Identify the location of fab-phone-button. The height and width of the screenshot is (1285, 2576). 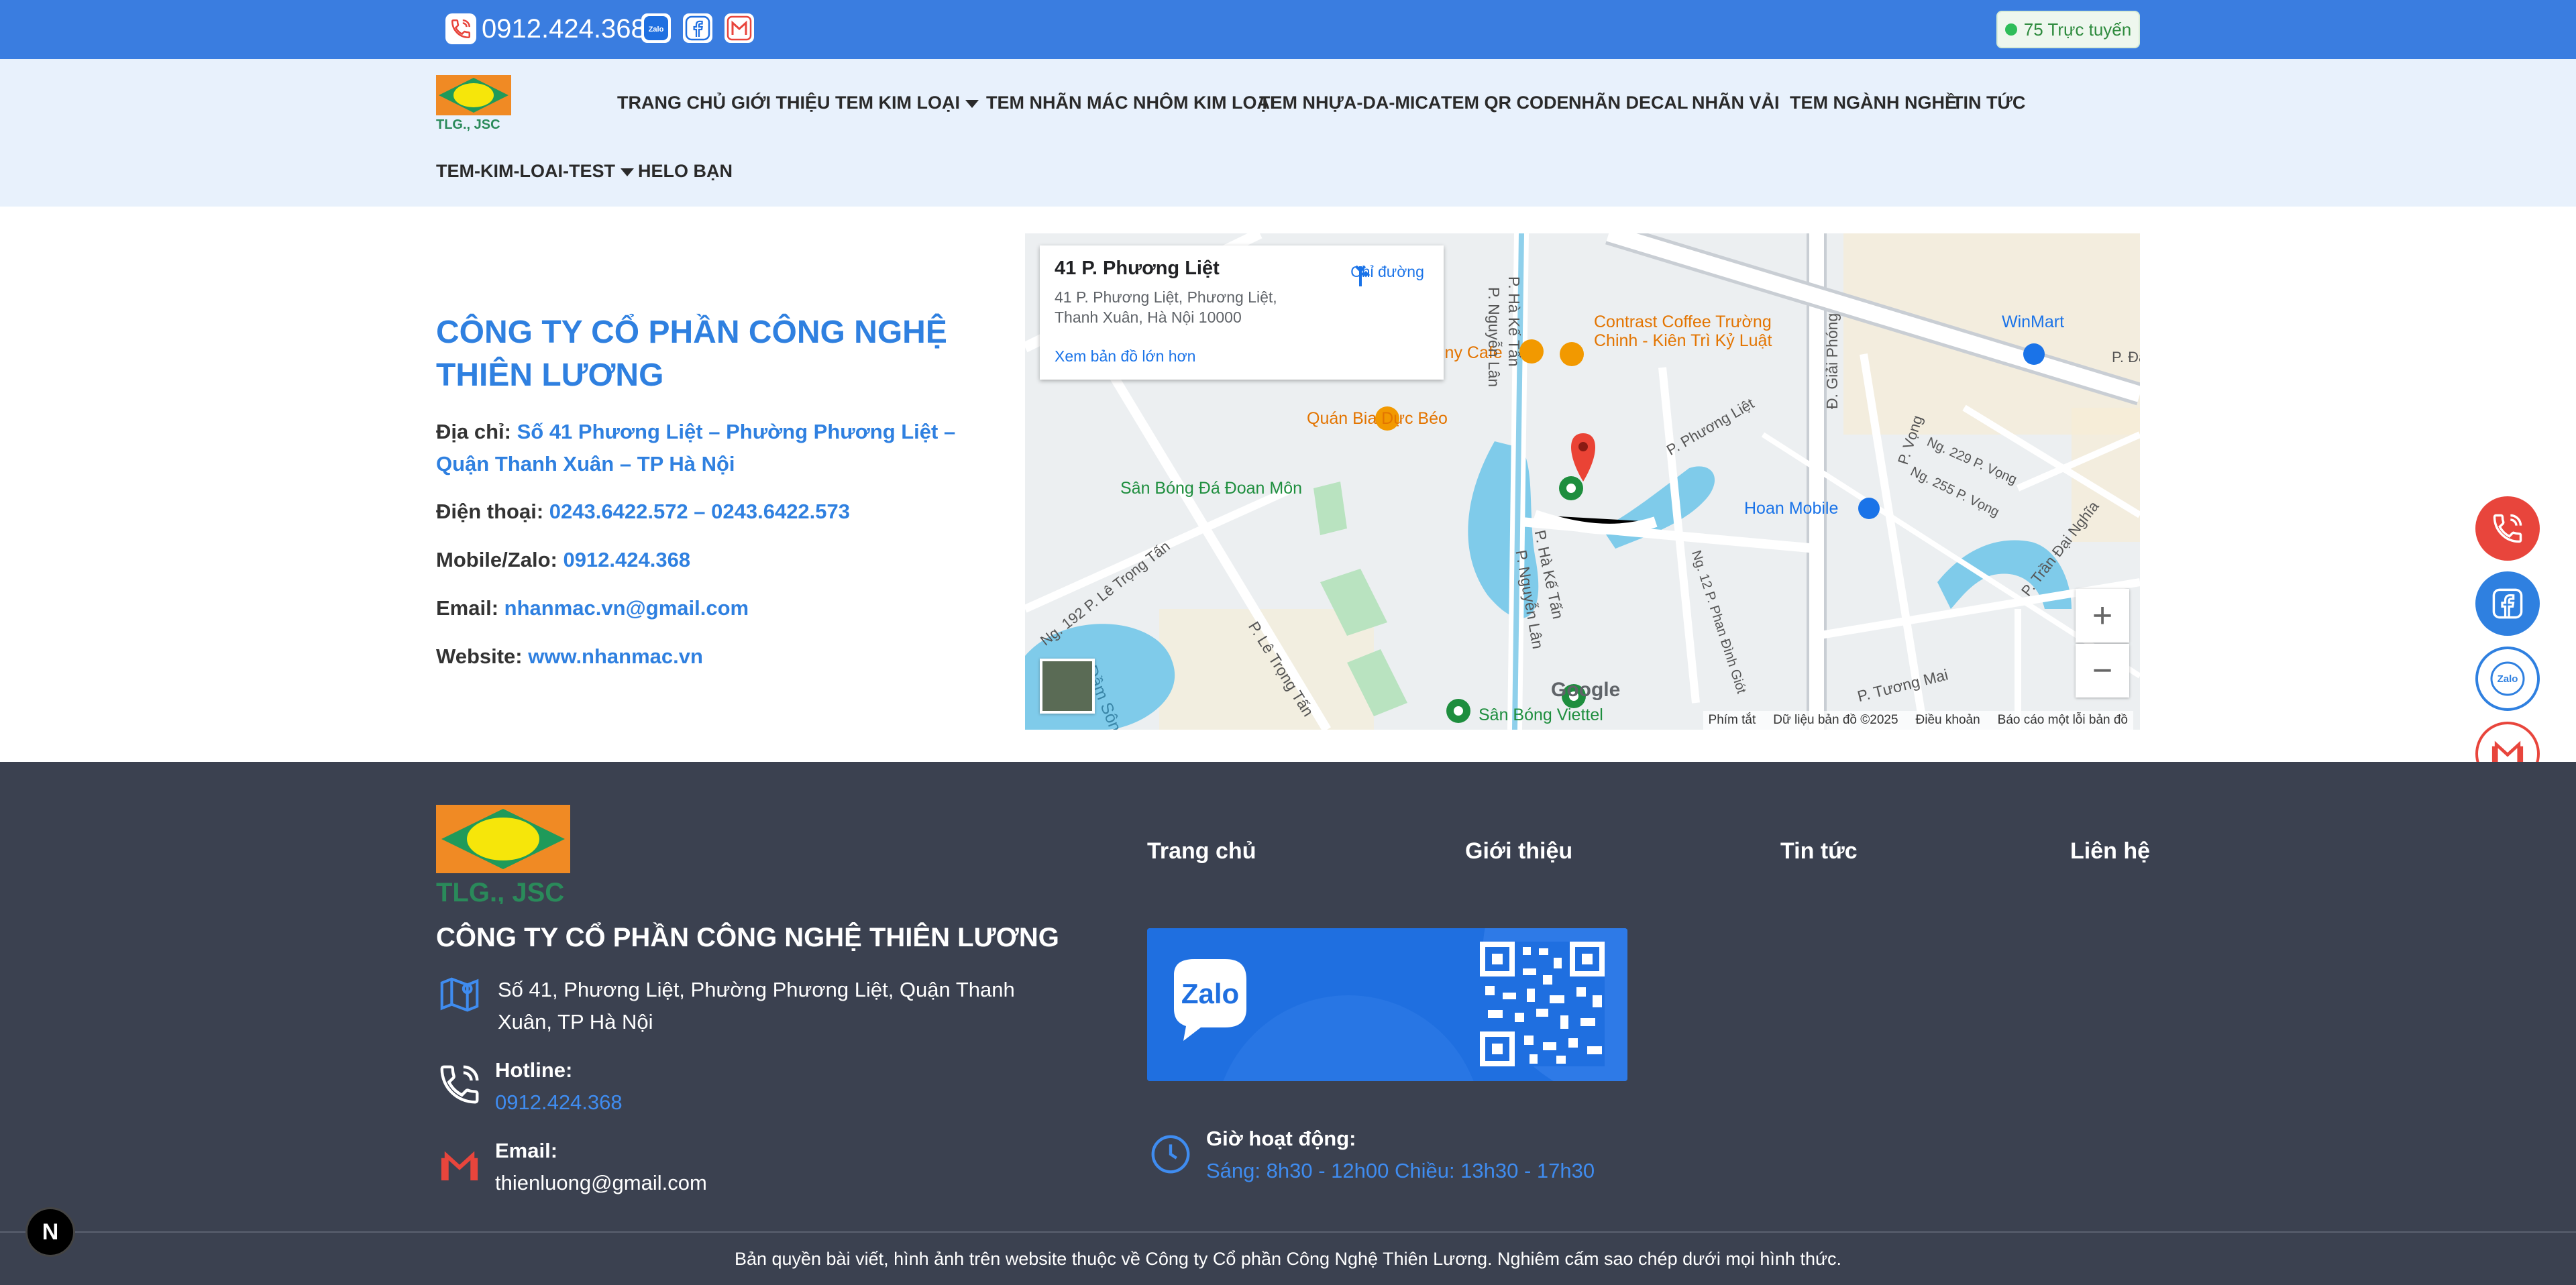
(2507, 528).